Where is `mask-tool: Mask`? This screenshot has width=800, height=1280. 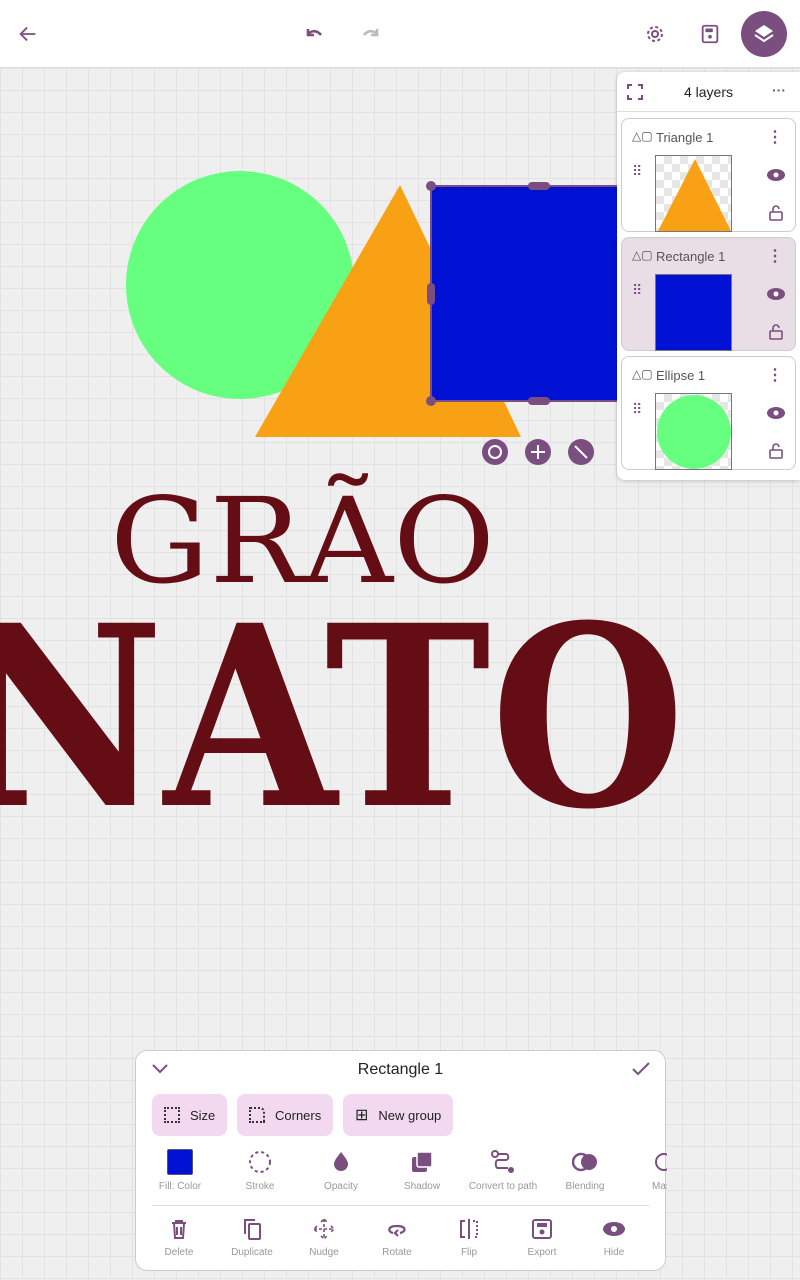
mask-tool: Mask is located at coordinates (645, 1170).